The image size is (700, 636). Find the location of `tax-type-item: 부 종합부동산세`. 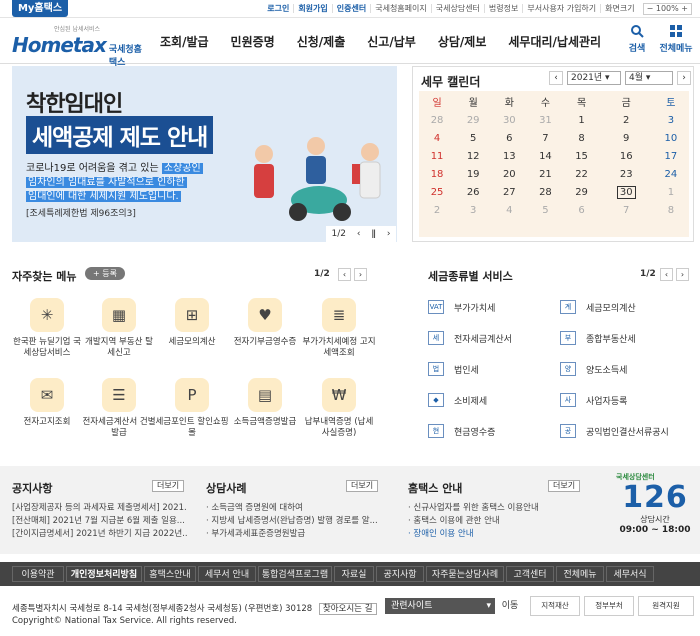

tax-type-item: 부 종합부동산세 is located at coordinates (598, 338).